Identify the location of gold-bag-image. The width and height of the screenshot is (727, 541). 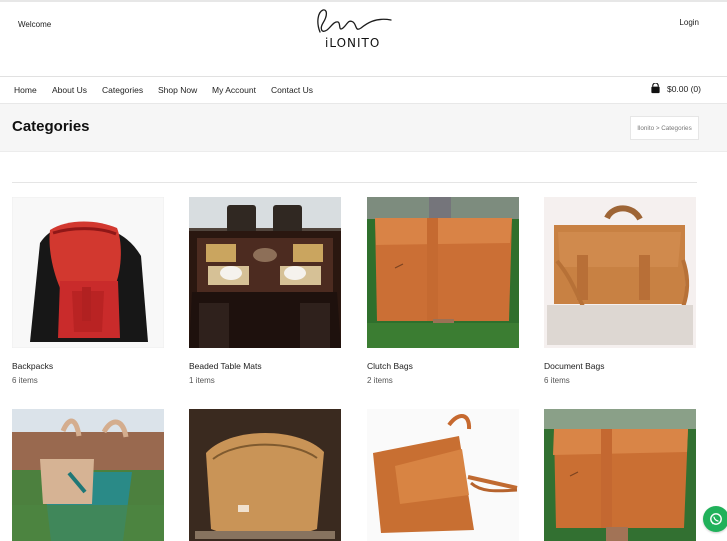
(265, 475).